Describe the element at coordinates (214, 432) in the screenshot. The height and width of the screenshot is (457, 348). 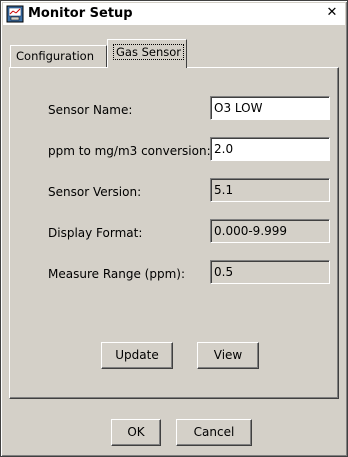
I see `cancel-button: Cancel` at that location.